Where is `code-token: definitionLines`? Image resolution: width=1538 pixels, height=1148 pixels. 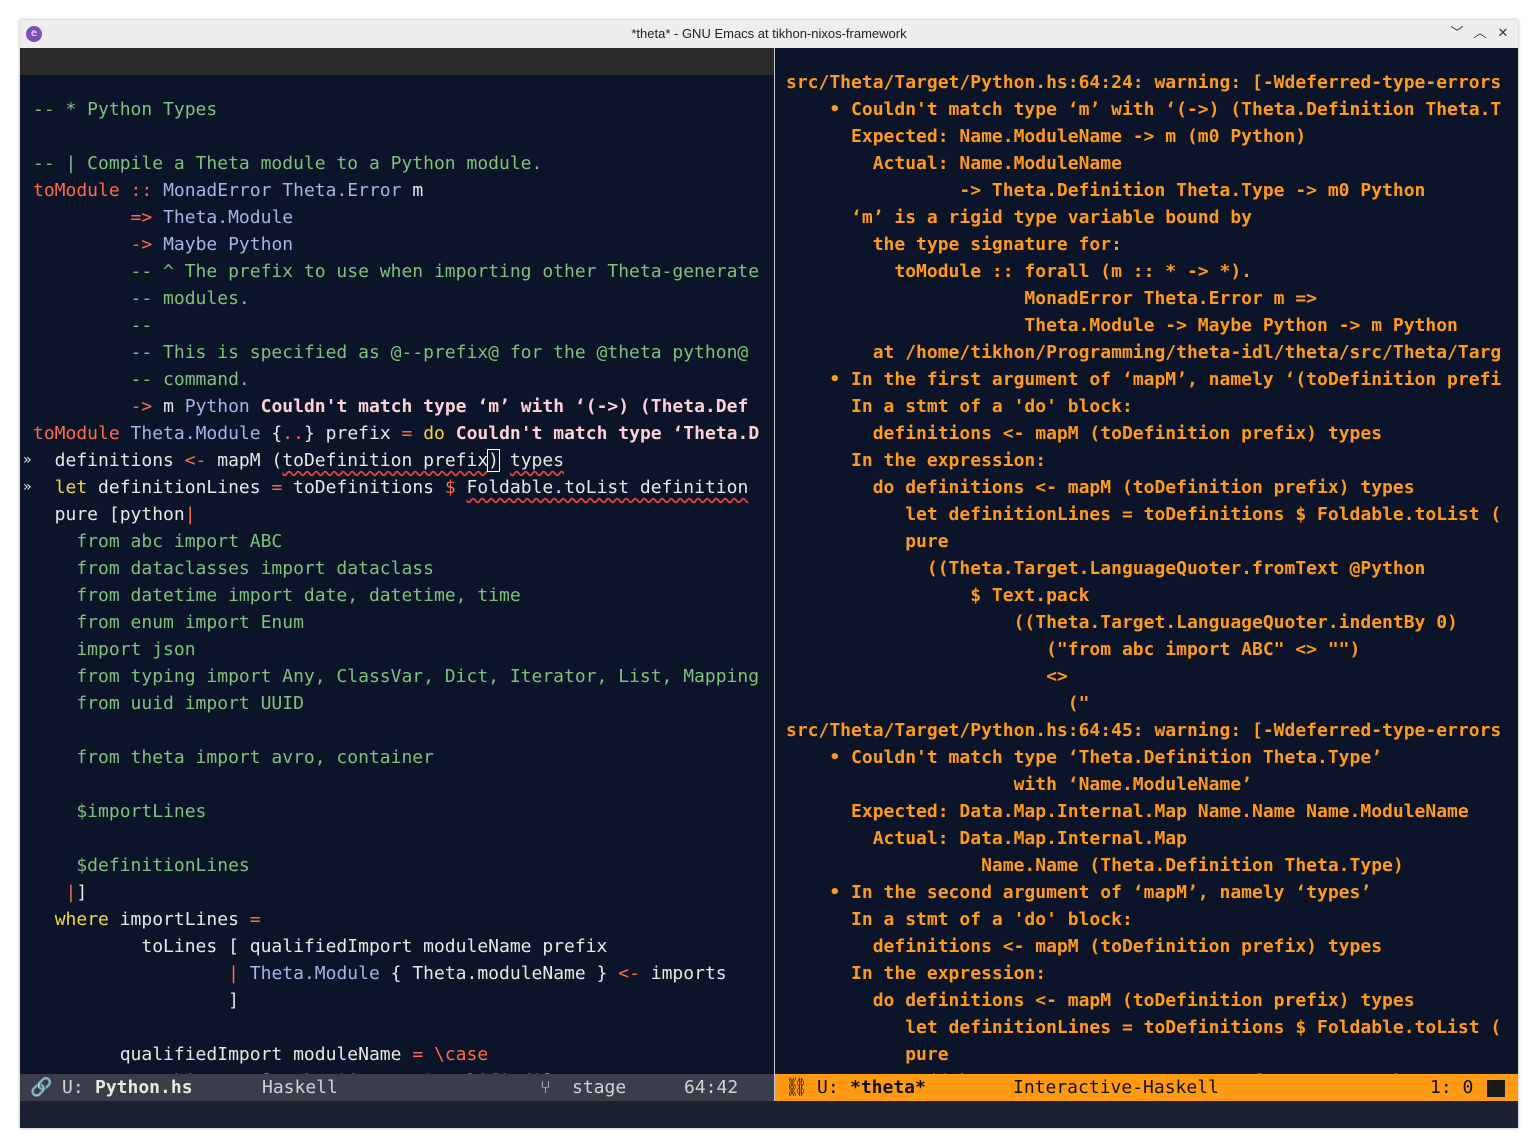 code-token: definitionLines is located at coordinates (179, 487).